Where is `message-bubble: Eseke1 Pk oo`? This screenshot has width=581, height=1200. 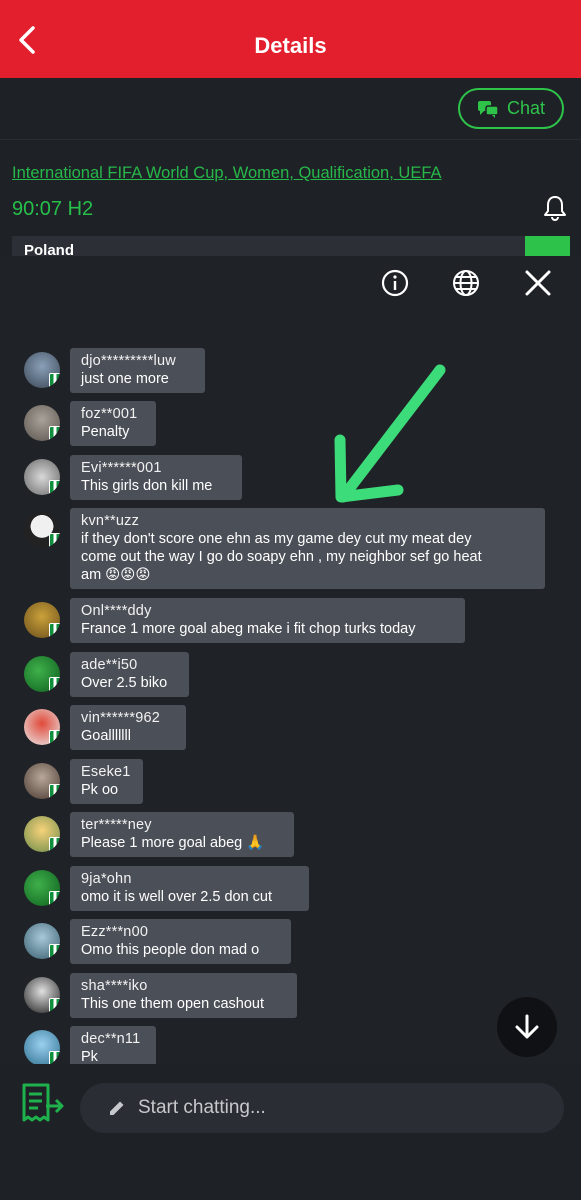
message-bubble: Eseke1 Pk oo is located at coordinates (106, 781).